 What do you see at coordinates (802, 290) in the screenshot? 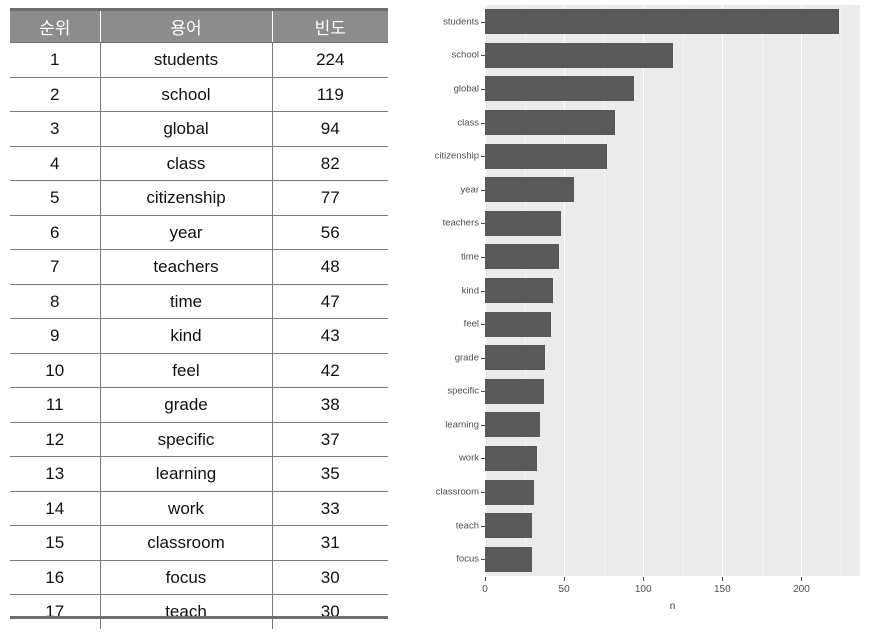
I see `gridline-major` at bounding box center [802, 290].